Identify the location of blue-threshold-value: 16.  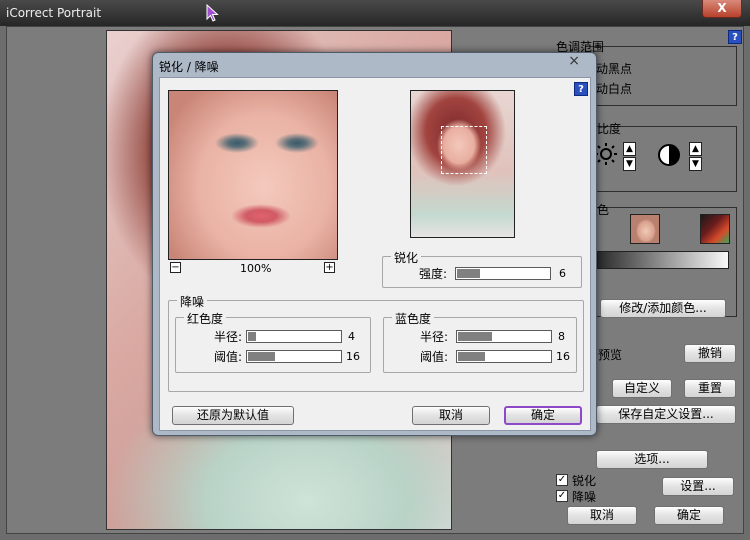
(563, 356).